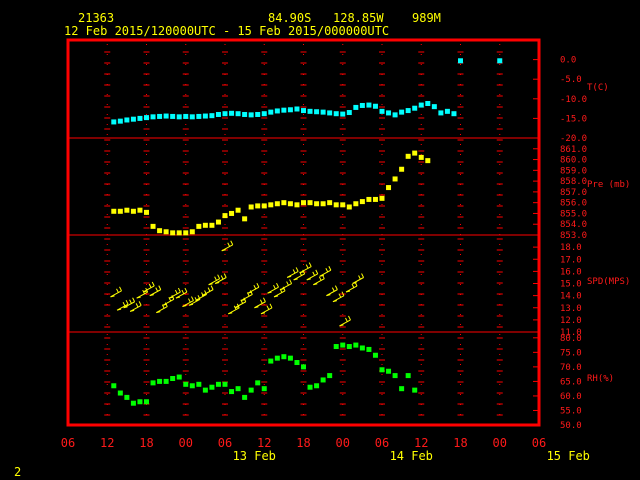 This screenshot has width=640, height=480. I want to click on date-label: 13 Feb, so click(254, 456).